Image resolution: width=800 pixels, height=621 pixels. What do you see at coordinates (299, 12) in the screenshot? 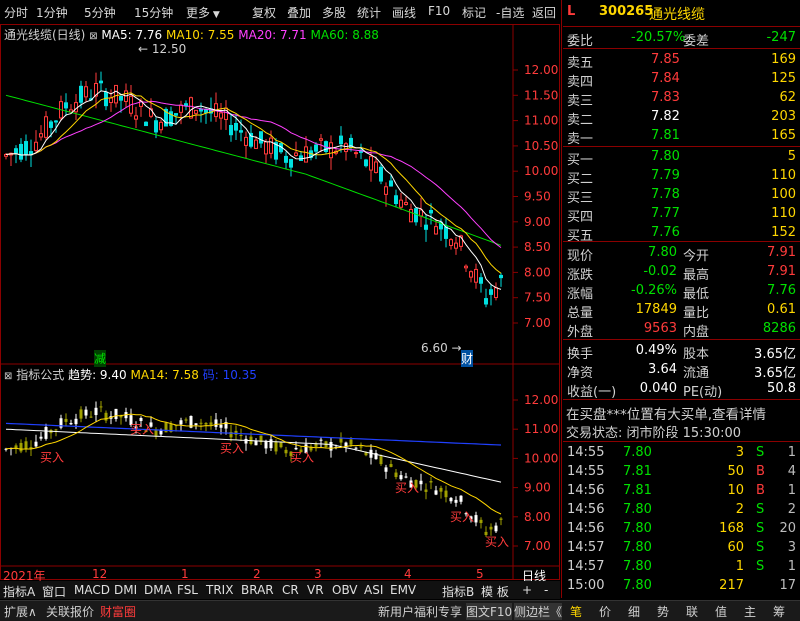
I see `toolbar-overlay-button: 叠加` at bounding box center [299, 12].